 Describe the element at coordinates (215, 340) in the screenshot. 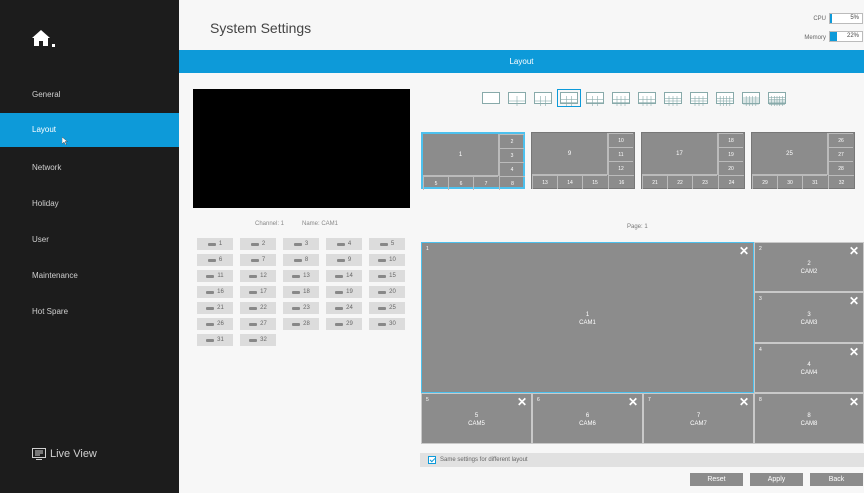

I see `channel-button: 31` at that location.